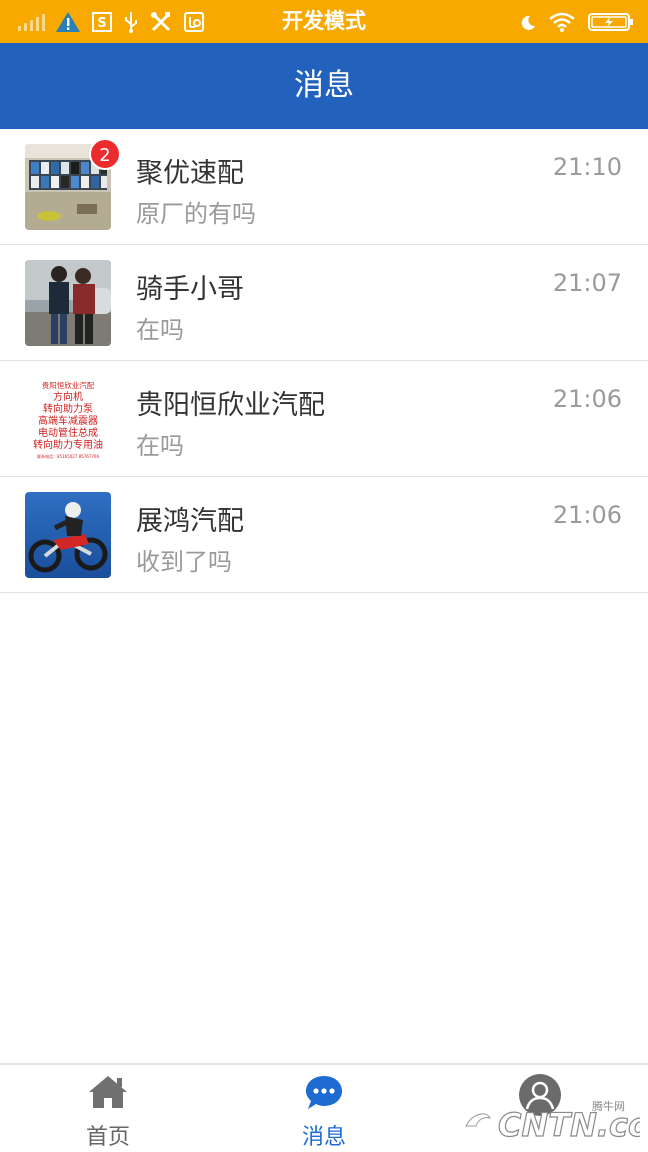 Image resolution: width=648 pixels, height=1152 pixels. Describe the element at coordinates (608, 1106) in the screenshot. I see `svg-text: 腾牛网` at that location.